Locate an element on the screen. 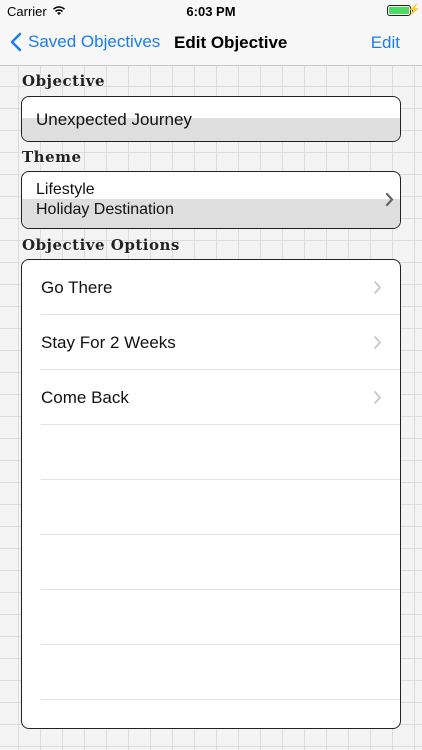 The width and height of the screenshot is (422, 750). back-button-label: Saved Objectives is located at coordinates (94, 41).